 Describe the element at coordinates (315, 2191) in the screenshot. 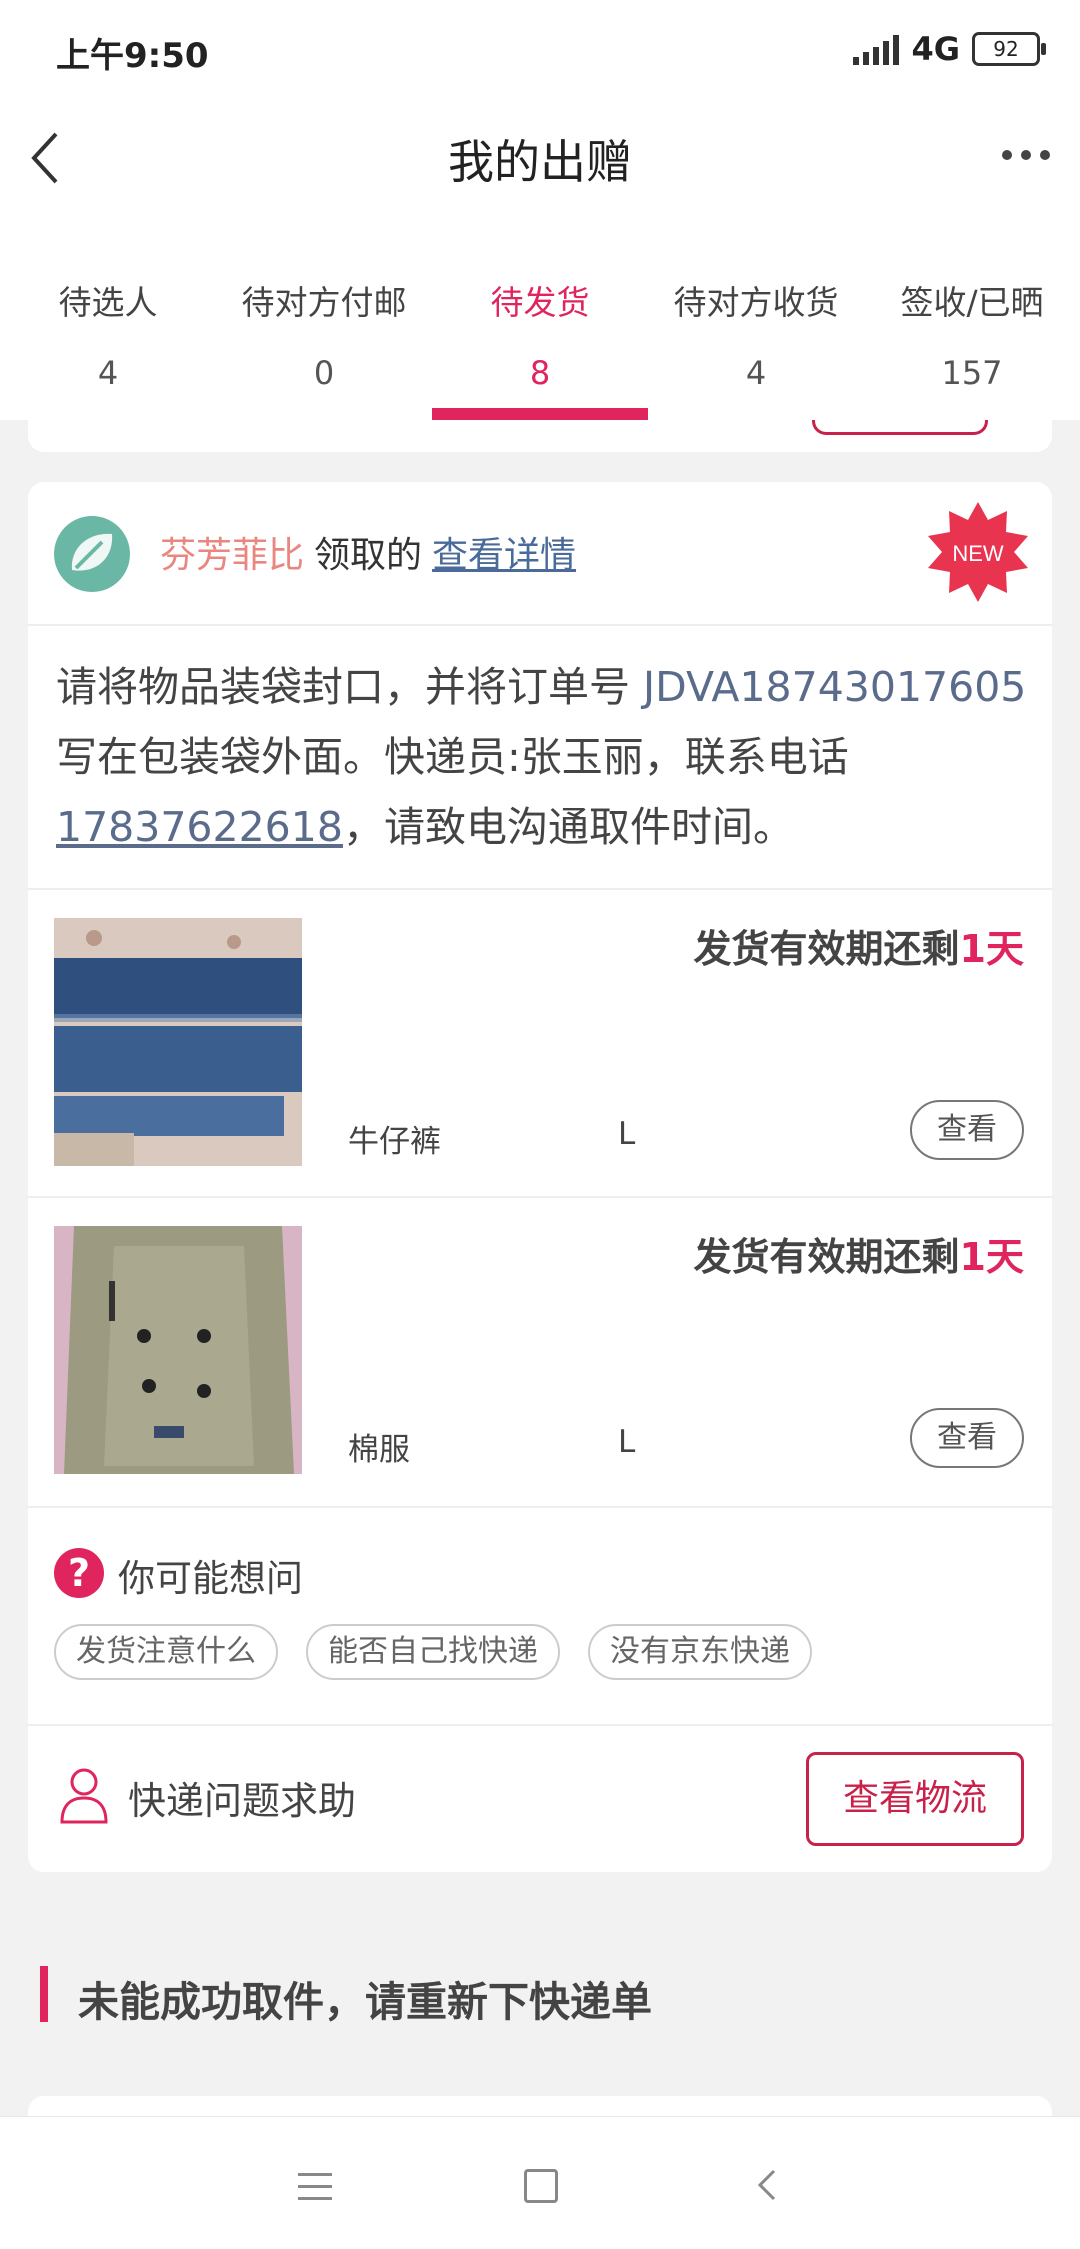

I see `menu-icon` at that location.